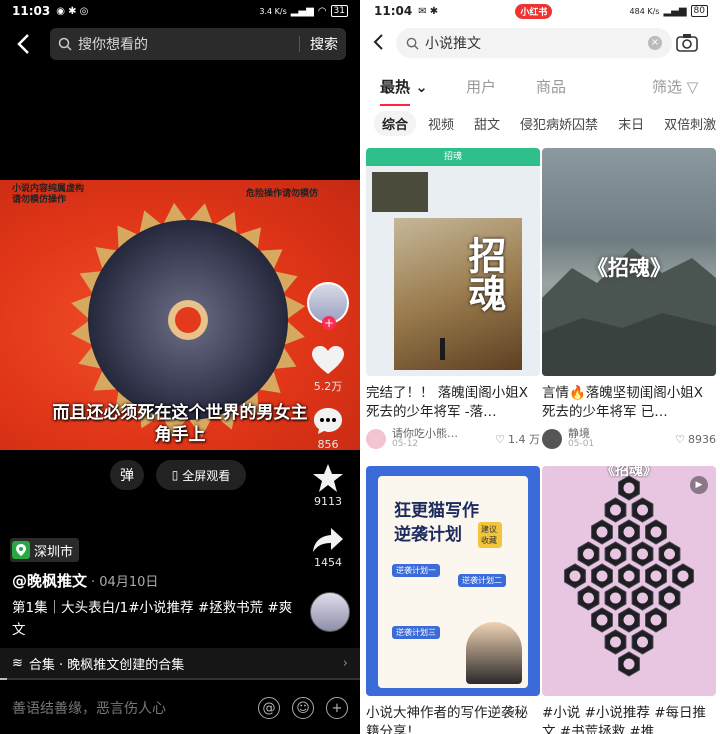 Image resolution: width=720 pixels, height=734 pixels. Describe the element at coordinates (581, 444) in the screenshot. I see `note-date: 05-01` at that location.